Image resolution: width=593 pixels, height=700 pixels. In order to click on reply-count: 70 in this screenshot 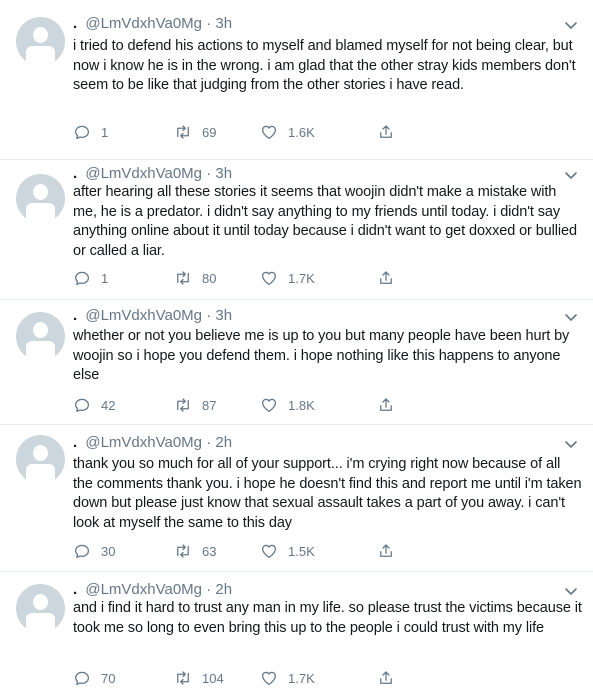, I will do `click(108, 678)`.